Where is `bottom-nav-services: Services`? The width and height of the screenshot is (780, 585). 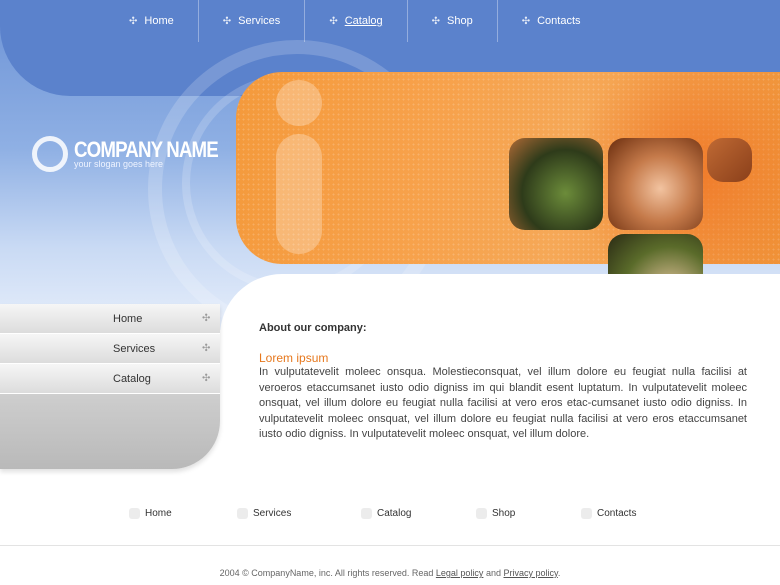
bottom-nav-services: Services is located at coordinates (264, 513).